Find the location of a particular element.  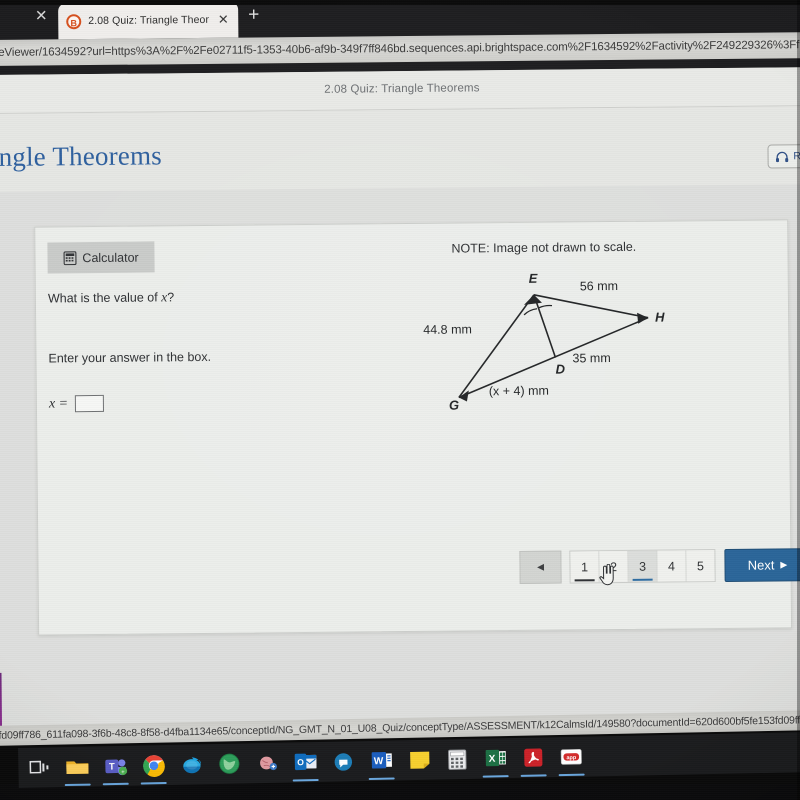

question-prompt-before: What is the value of is located at coordinates (104, 298).